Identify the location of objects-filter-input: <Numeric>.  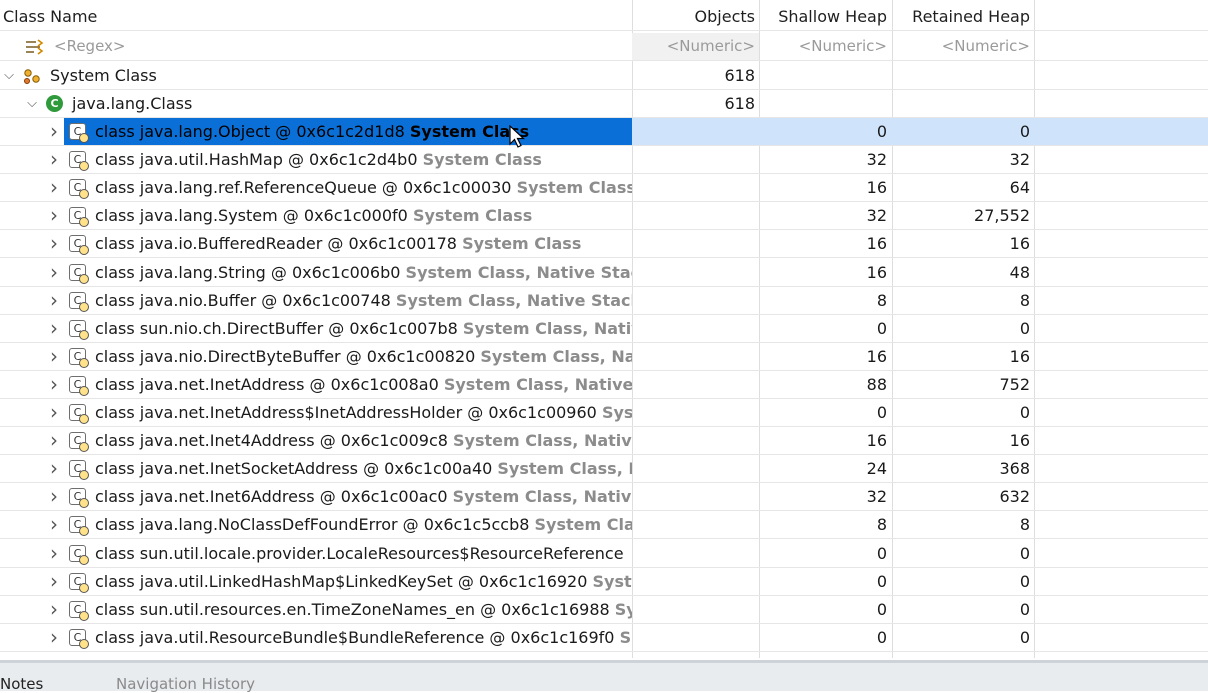
(695, 46).